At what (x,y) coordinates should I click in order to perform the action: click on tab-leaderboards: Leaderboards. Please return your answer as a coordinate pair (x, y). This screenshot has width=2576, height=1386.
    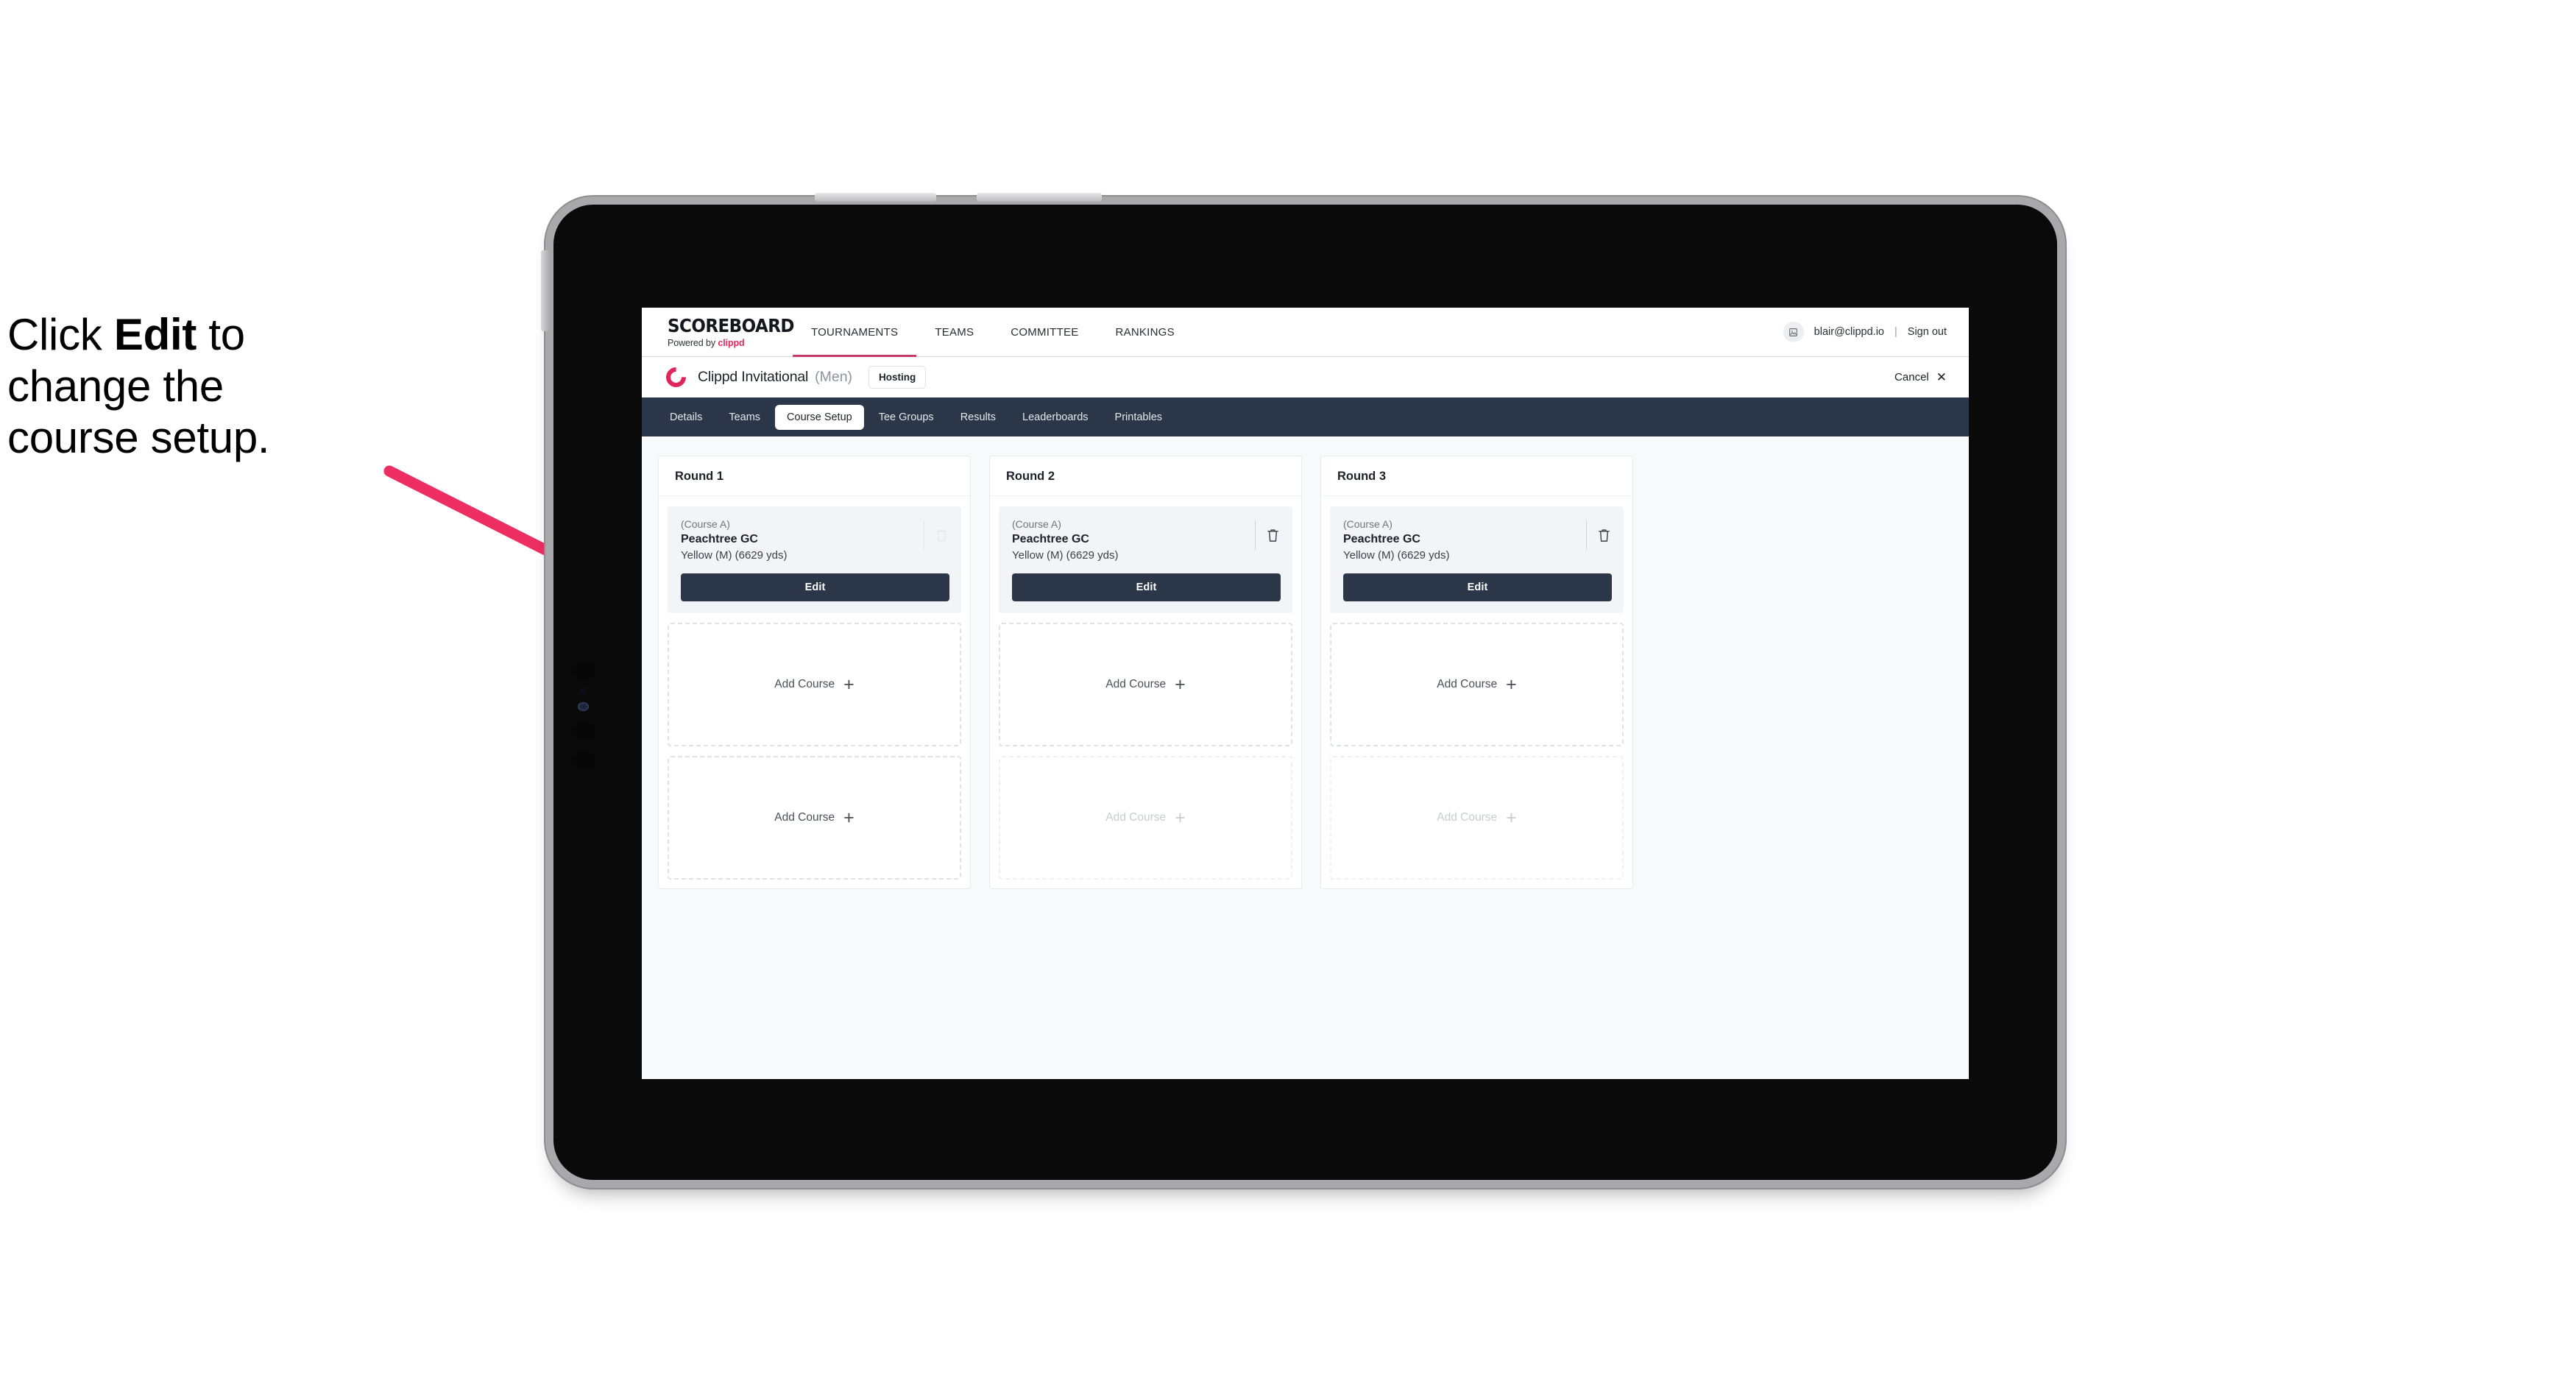
    Looking at the image, I should click on (1055, 417).